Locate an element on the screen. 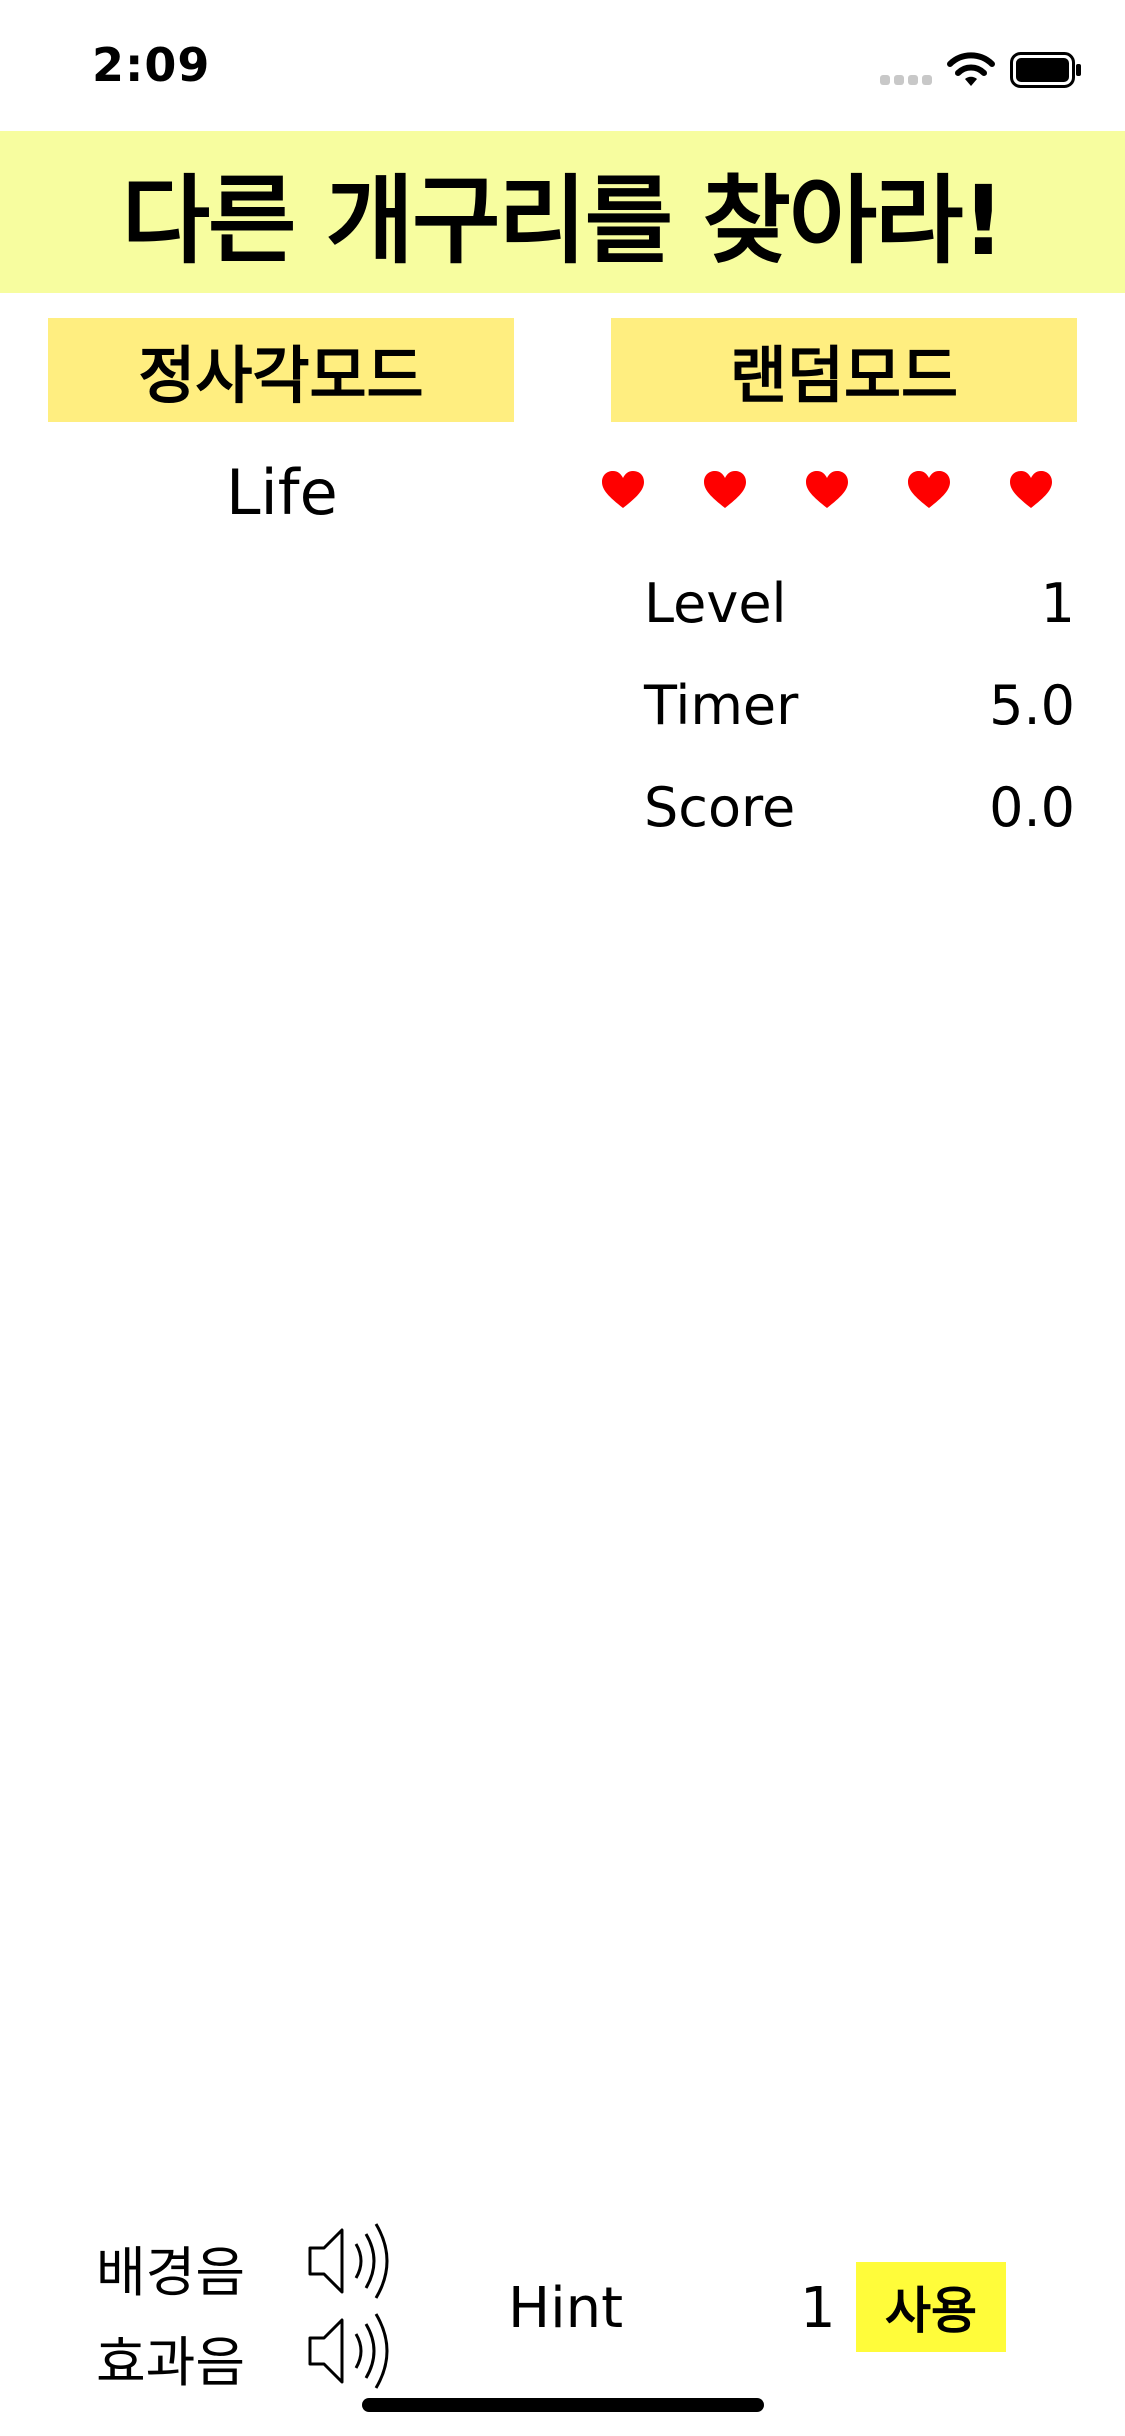 The image size is (1125, 2436). title-banner: 다른 개구리를 찾아라! is located at coordinates (562, 212).